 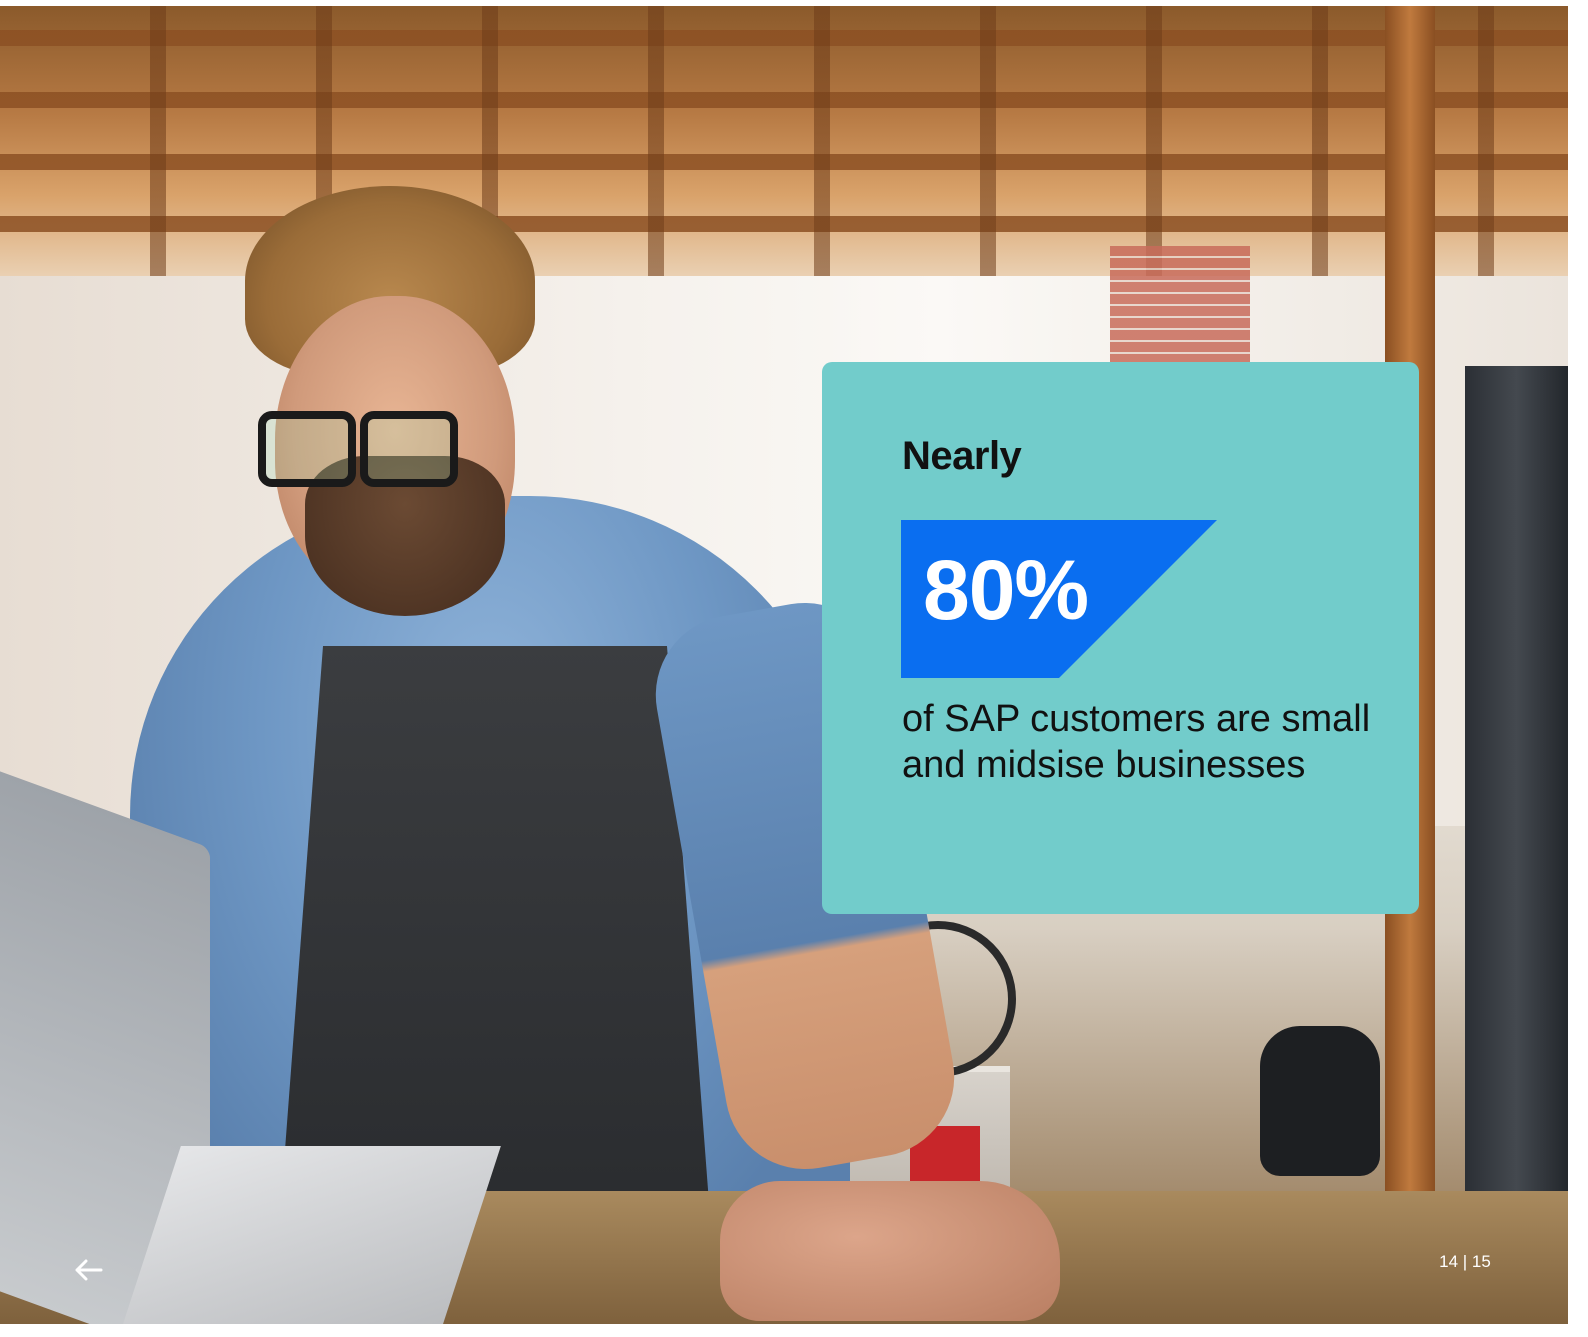 I want to click on photo-person-glasses, so click(x=358, y=449).